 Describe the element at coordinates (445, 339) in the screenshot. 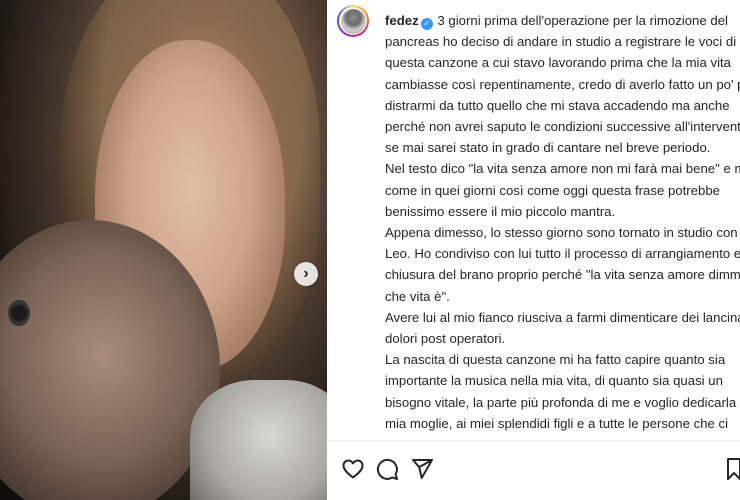

I see `caption-line: dolori post operatori.` at that location.